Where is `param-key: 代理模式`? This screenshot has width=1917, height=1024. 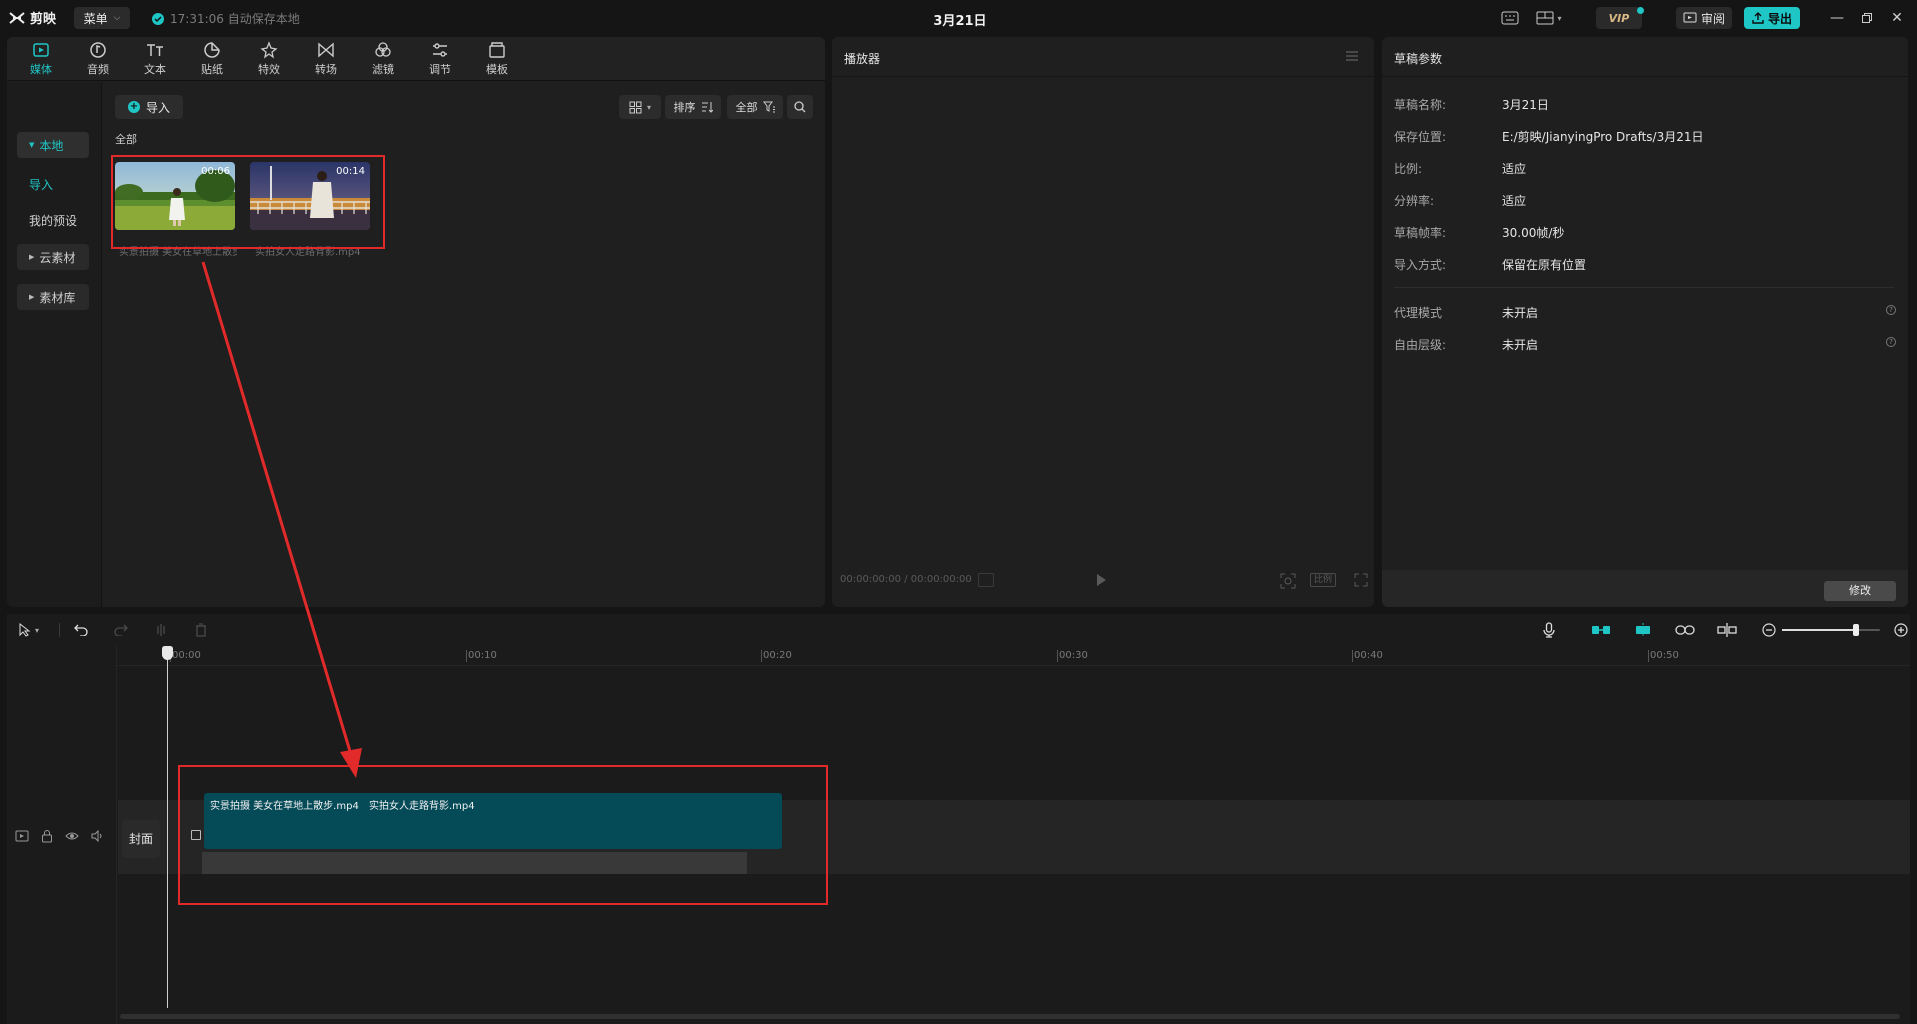 param-key: 代理模式 is located at coordinates (1418, 313).